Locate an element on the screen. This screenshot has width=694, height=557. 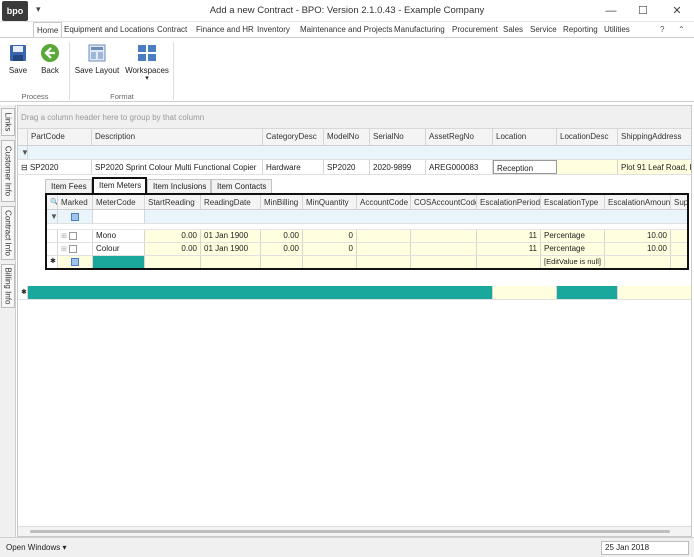
escalationperiod-new-cell is located at coordinates (509, 262).